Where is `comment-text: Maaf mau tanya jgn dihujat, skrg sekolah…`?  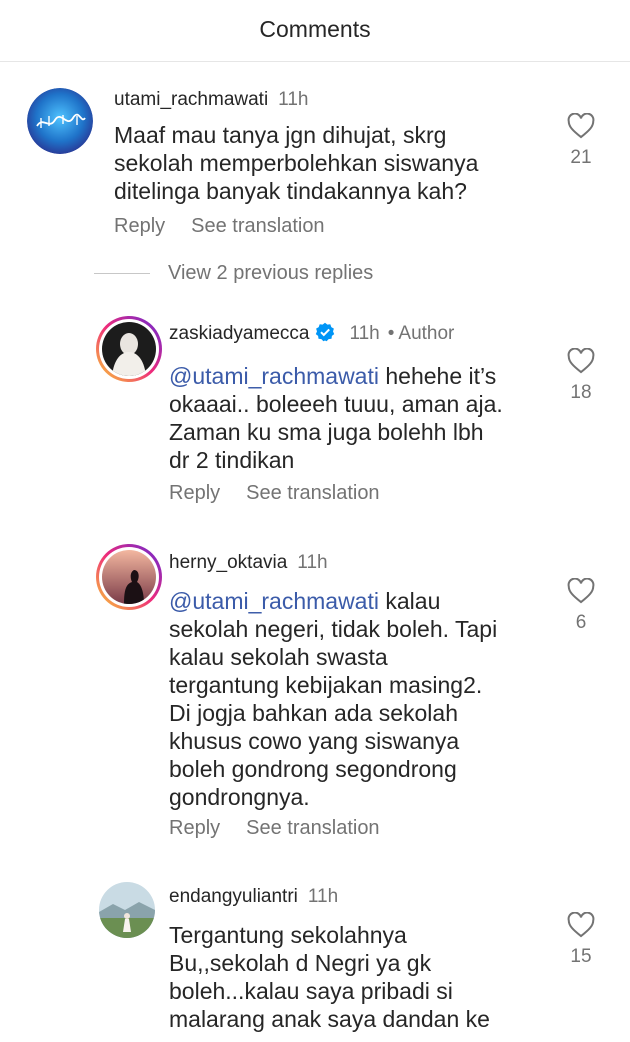
comment-text: Maaf mau tanya jgn dihujat, skrg sekolah… is located at coordinates (296, 163).